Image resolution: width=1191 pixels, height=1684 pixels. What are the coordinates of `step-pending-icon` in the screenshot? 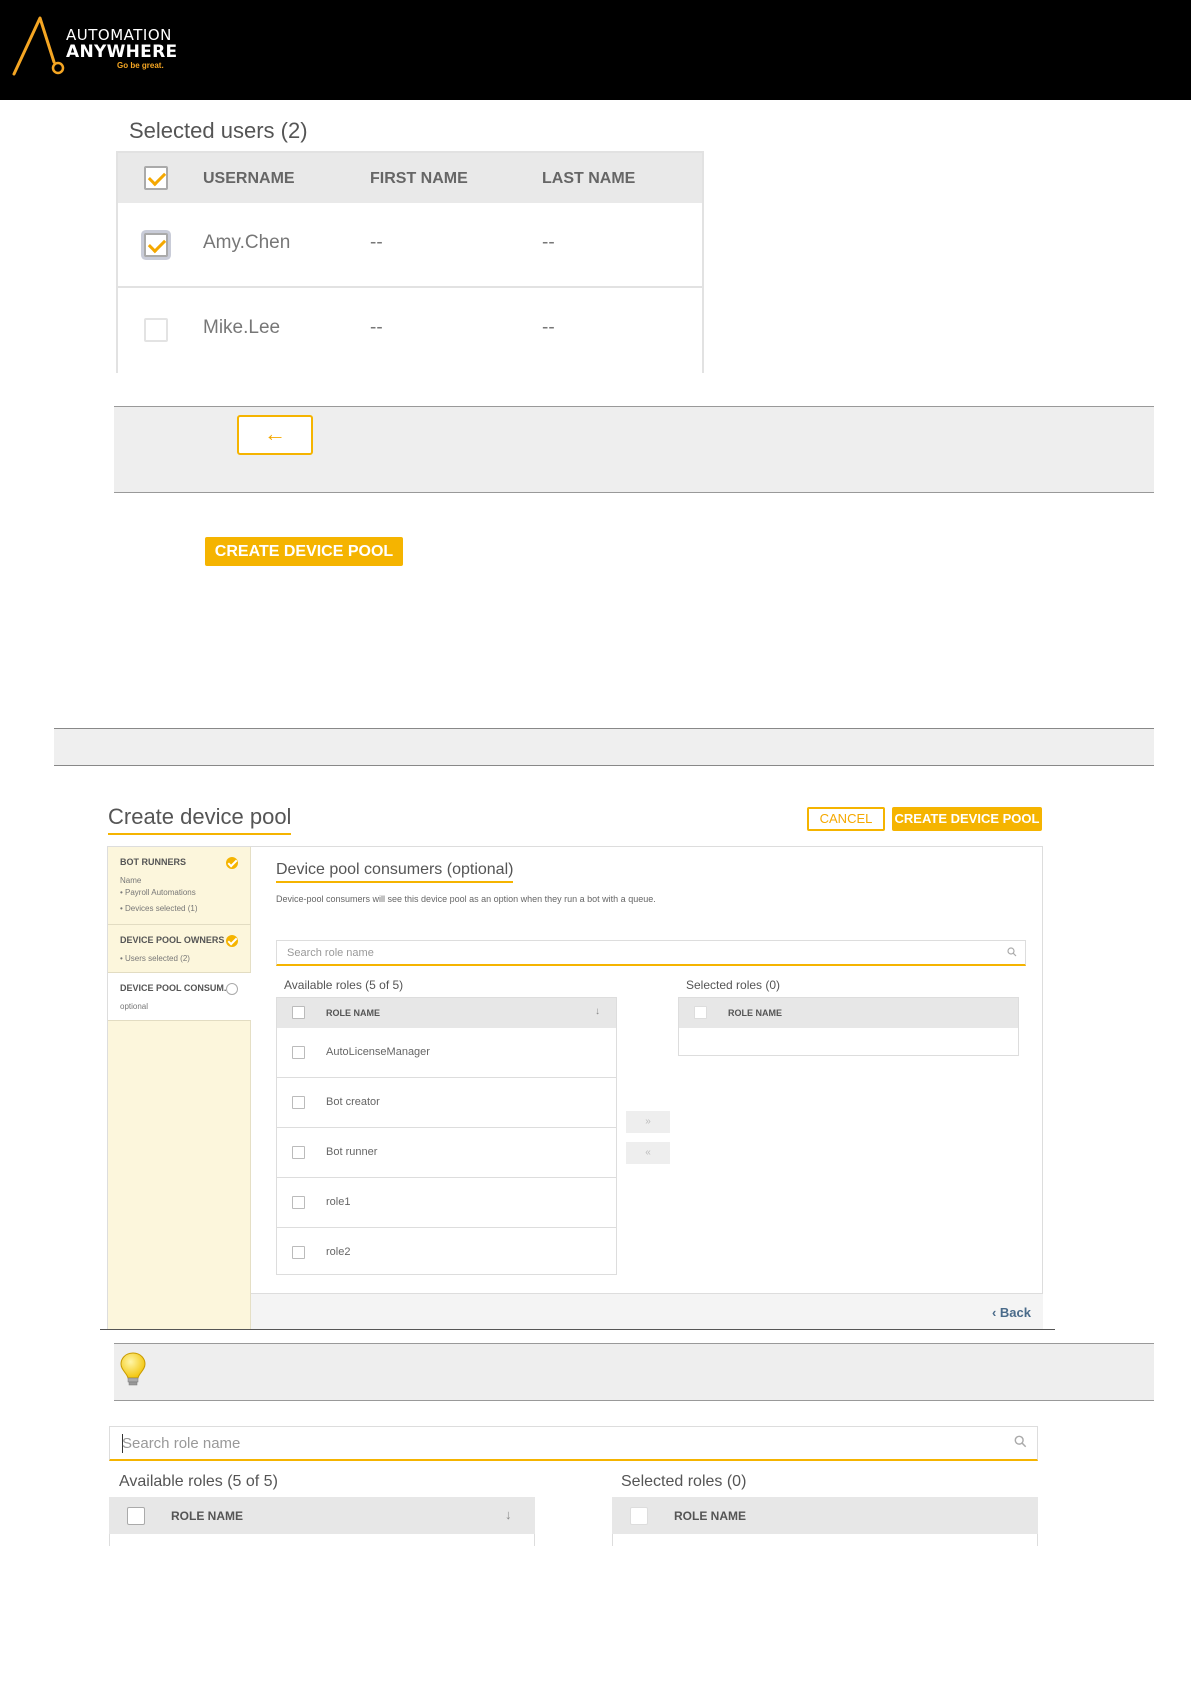 It's located at (232, 989).